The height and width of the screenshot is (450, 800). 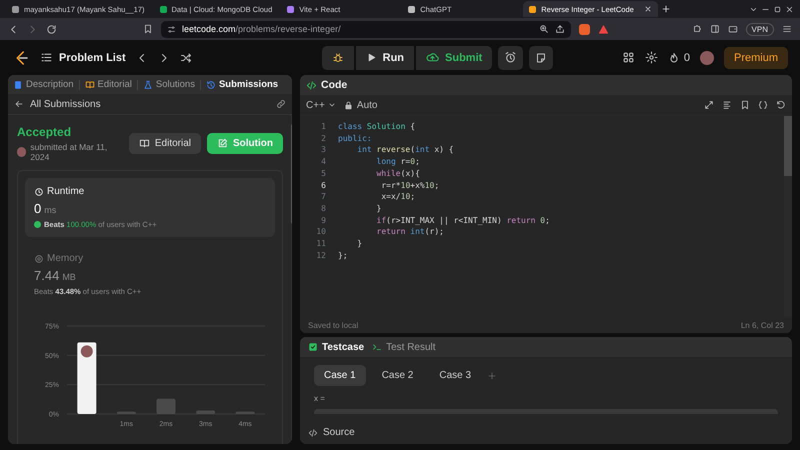 I want to click on case-tab: Case 2, so click(x=398, y=375).